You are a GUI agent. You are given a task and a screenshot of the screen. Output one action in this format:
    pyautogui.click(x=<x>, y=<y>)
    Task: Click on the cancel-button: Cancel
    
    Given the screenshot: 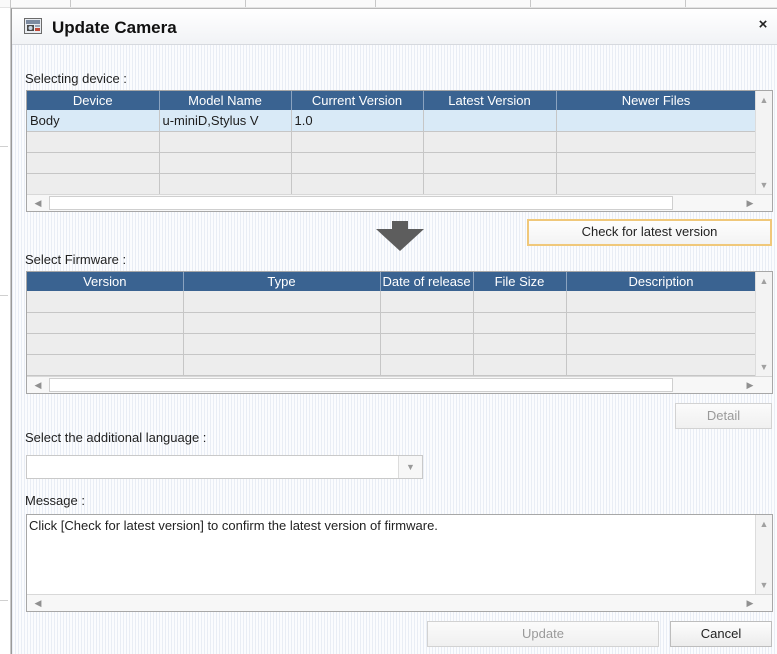 What is the action you would take?
    pyautogui.click(x=721, y=634)
    